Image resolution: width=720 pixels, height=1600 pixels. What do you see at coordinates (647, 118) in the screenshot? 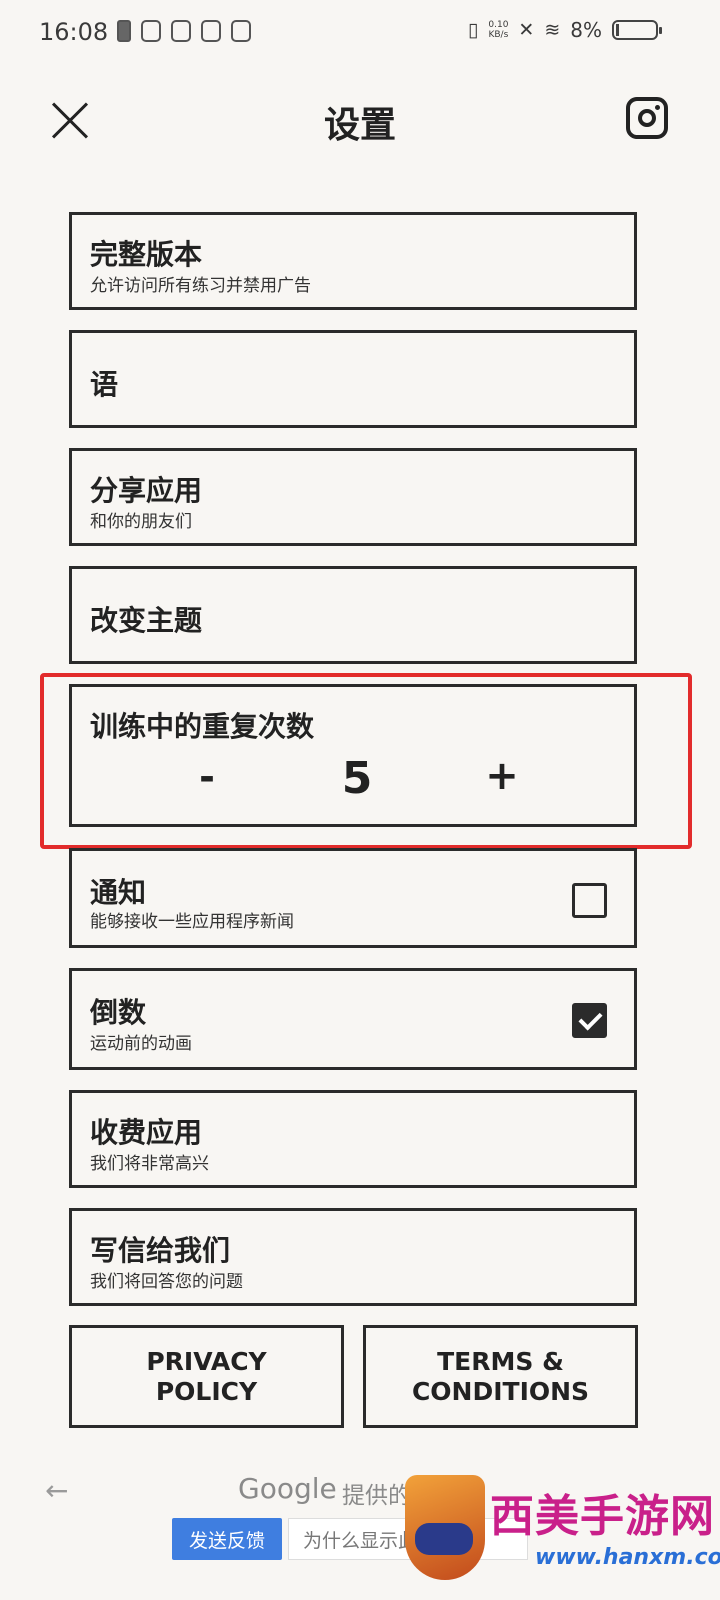
I see `instagram-icon` at bounding box center [647, 118].